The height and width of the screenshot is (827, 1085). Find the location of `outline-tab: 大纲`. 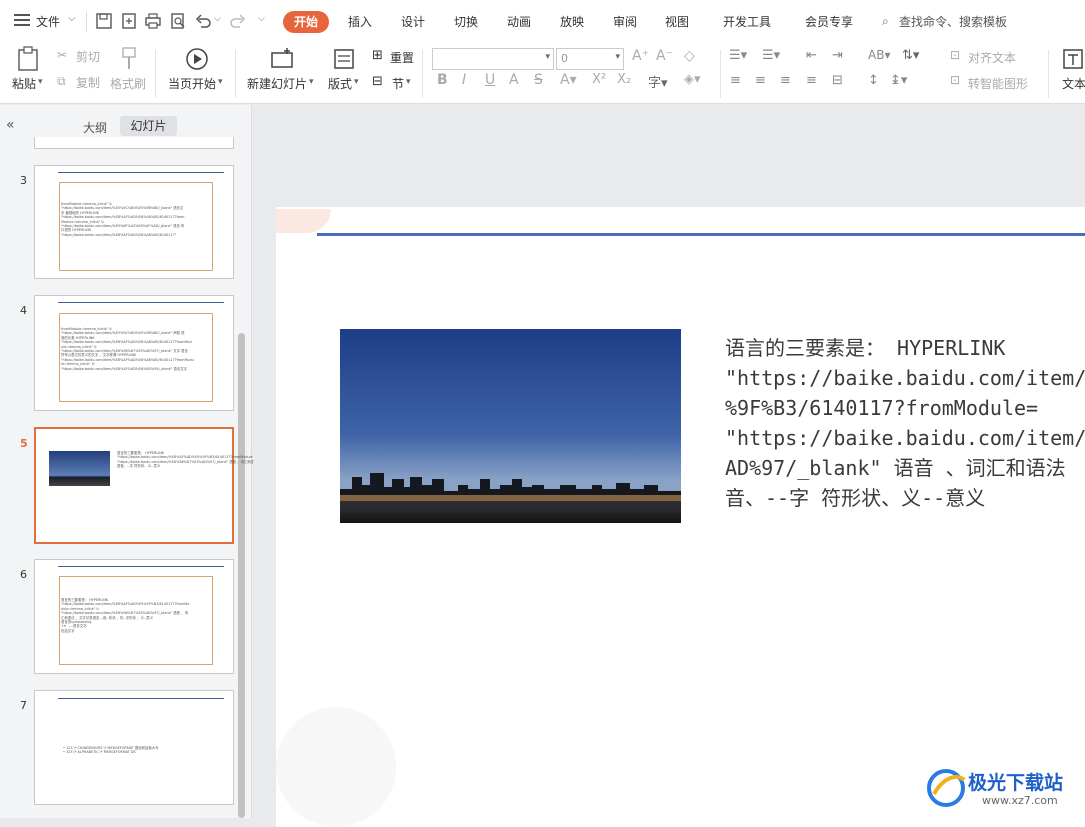

outline-tab: 大纲 is located at coordinates (95, 127).